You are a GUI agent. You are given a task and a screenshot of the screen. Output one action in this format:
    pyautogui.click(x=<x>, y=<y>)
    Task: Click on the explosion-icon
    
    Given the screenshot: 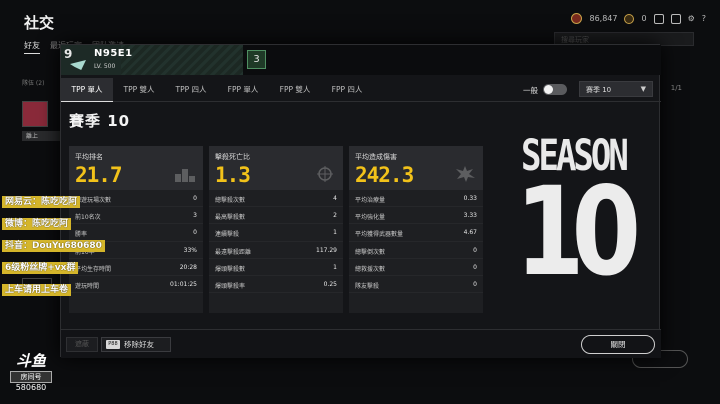 What is the action you would take?
    pyautogui.click(x=465, y=174)
    